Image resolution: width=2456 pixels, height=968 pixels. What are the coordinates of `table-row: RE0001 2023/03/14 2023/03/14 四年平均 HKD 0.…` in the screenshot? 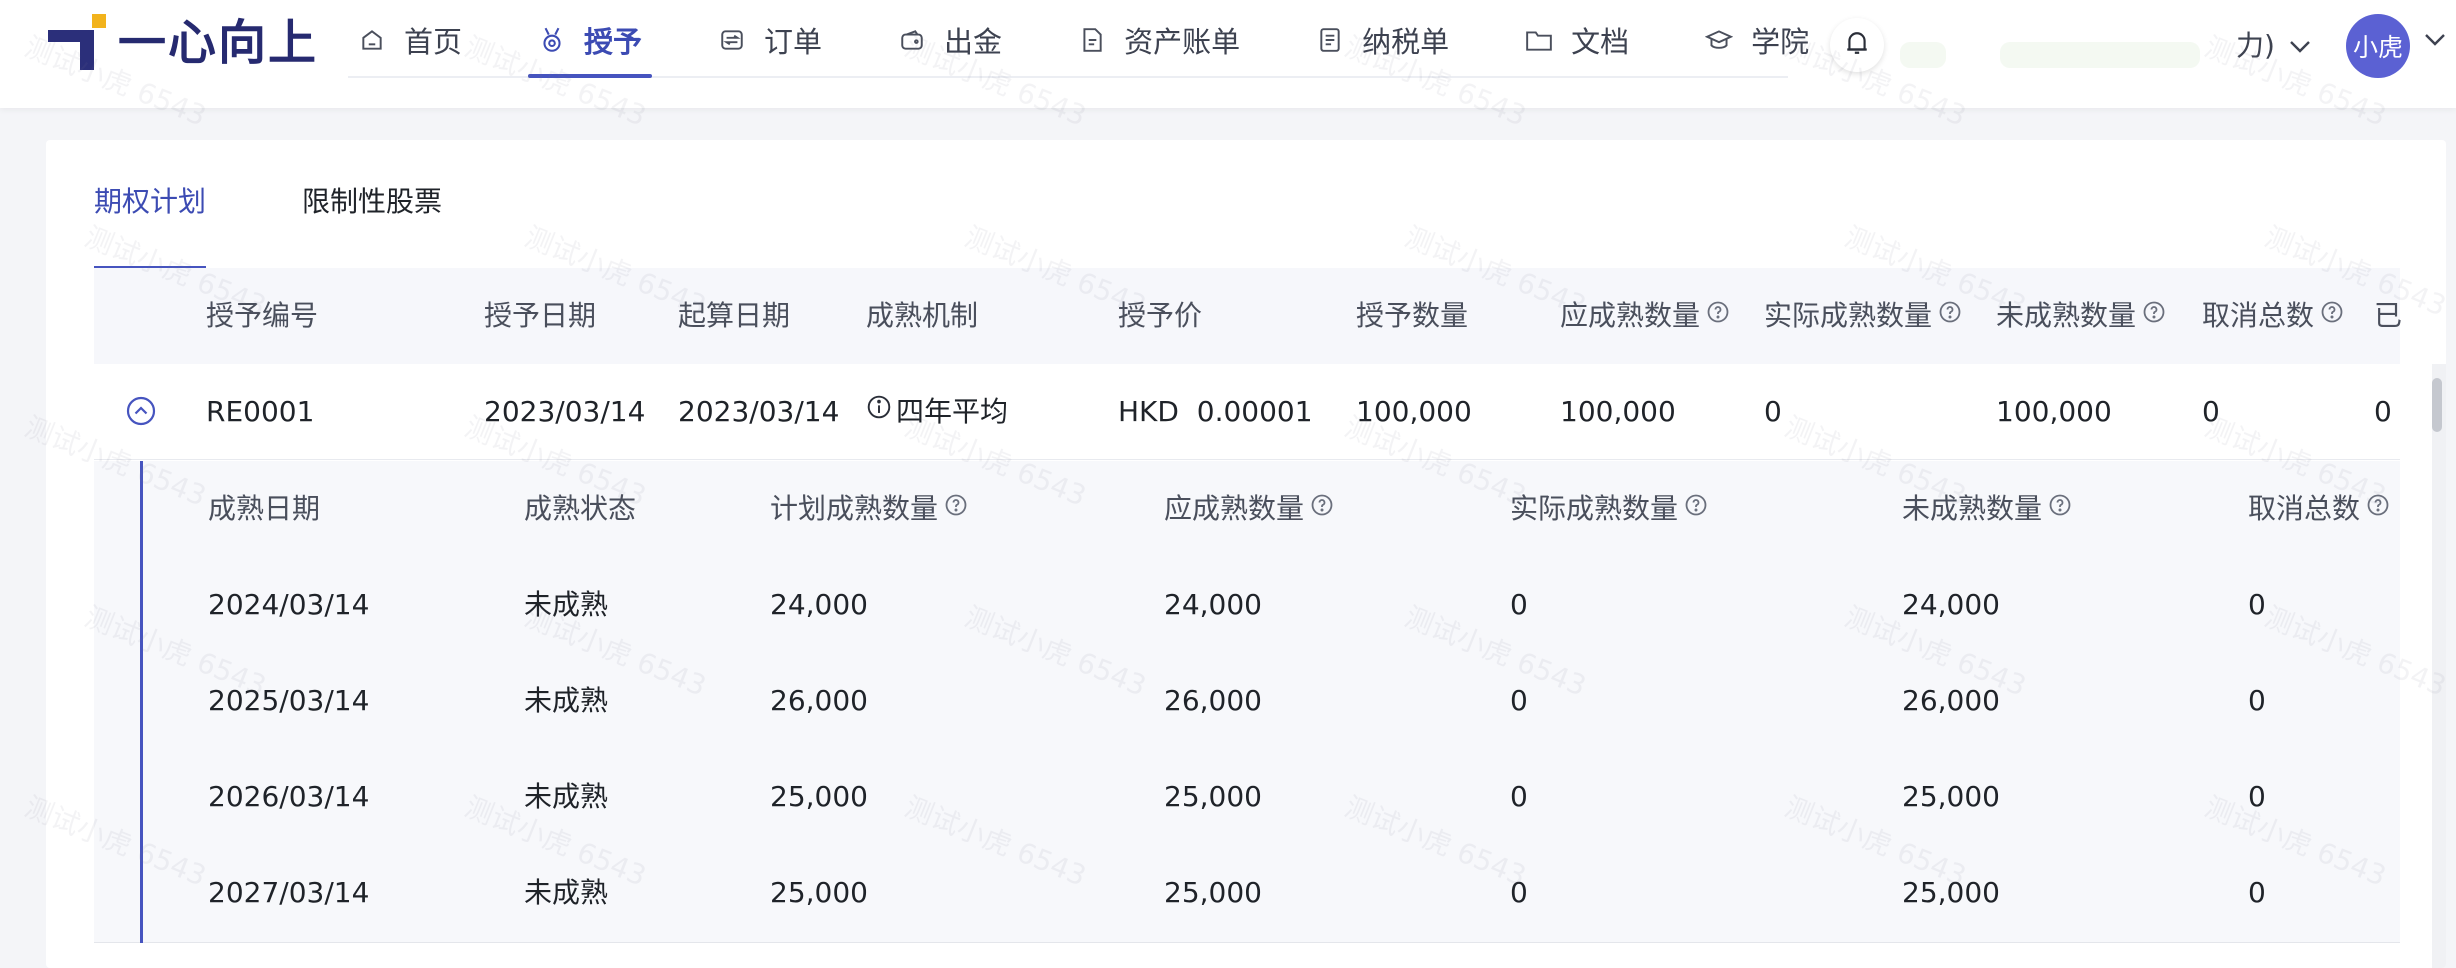 It's located at (1247, 412).